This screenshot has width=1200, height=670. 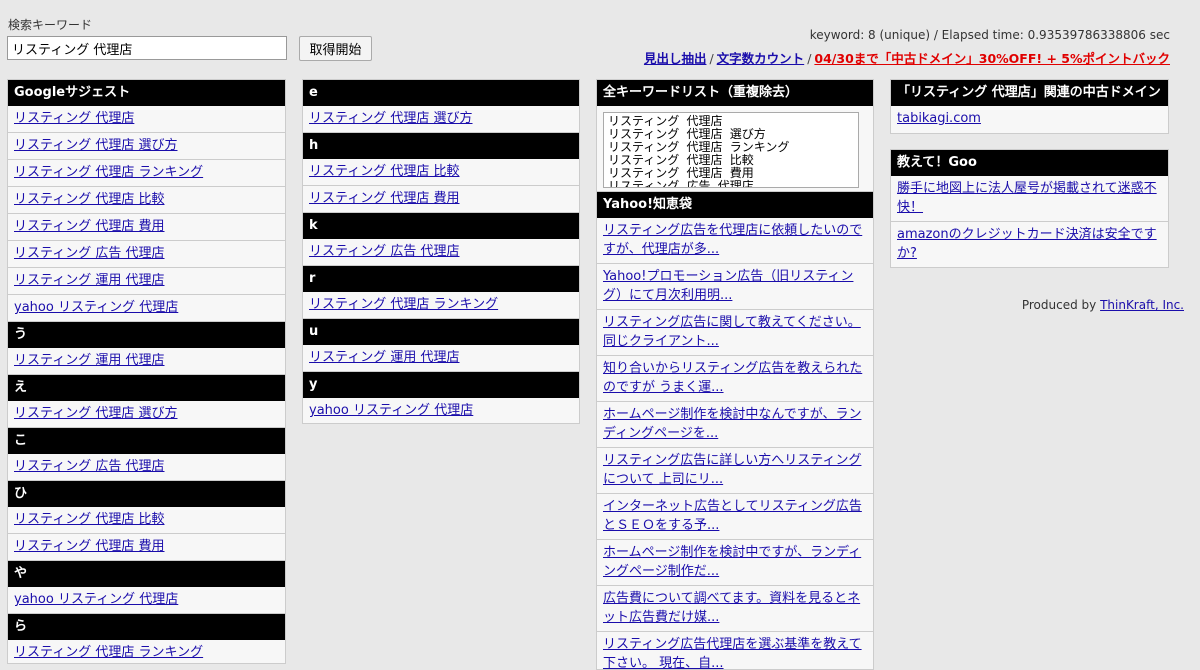 What do you see at coordinates (735, 205) in the screenshot?
I see `yahoo-title: Yahoo!知恵袋` at bounding box center [735, 205].